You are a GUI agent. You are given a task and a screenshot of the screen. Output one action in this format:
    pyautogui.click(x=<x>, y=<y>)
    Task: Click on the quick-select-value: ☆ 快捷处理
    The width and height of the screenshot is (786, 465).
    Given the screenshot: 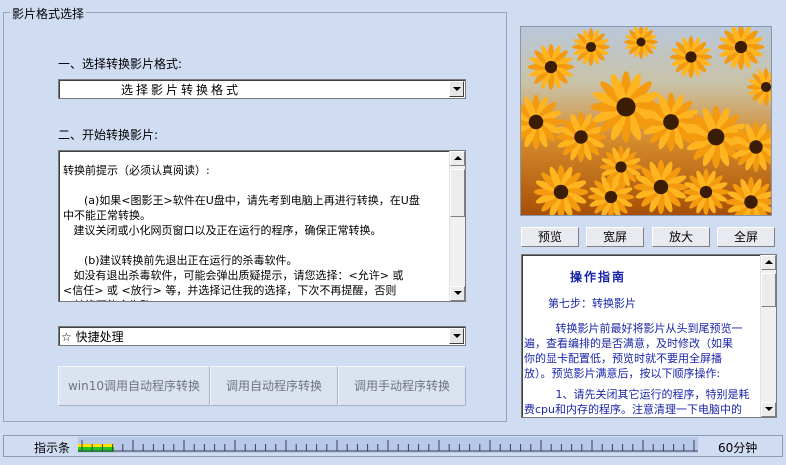 What is the action you would take?
    pyautogui.click(x=92, y=337)
    